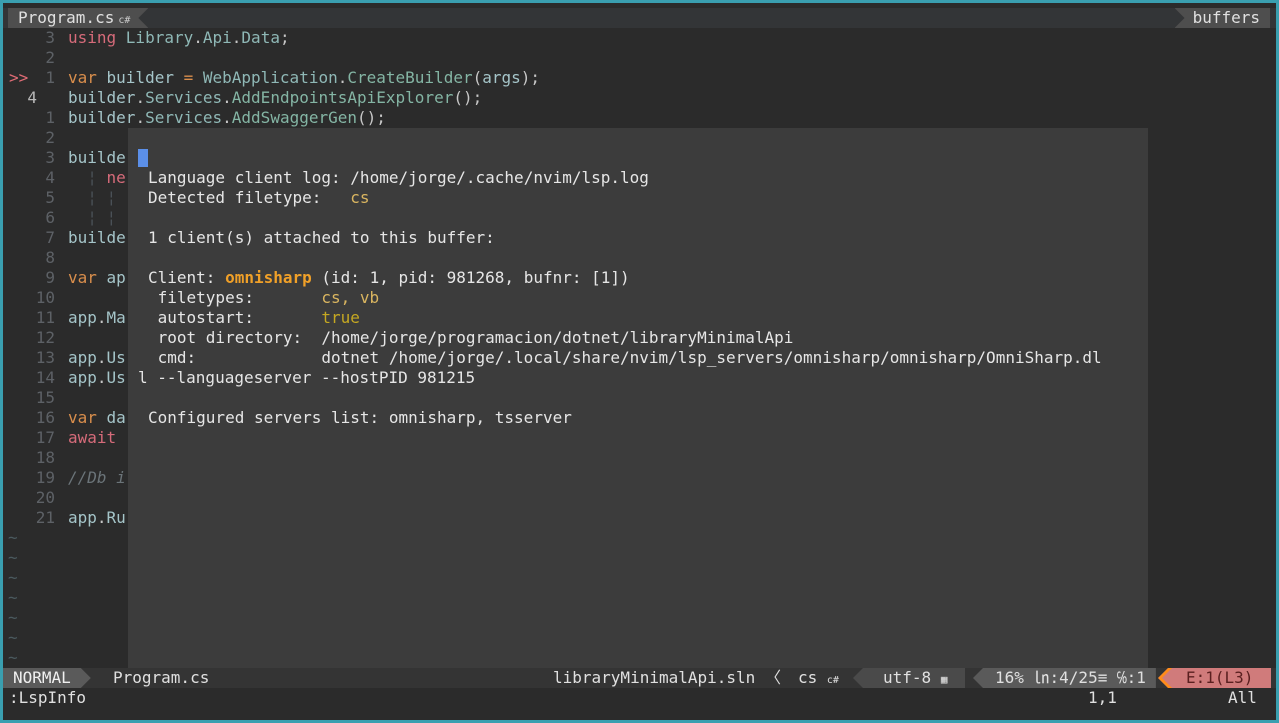 This screenshot has width=1279, height=723. What do you see at coordinates (667, 677) in the screenshot?
I see `status-solution: libraryMinimalApi.sln 〈` at bounding box center [667, 677].